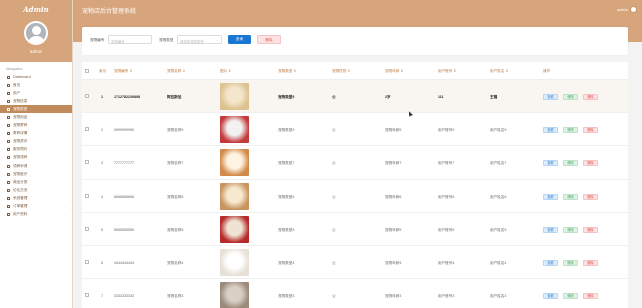  Describe the element at coordinates (36, 33) in the screenshot. I see `avatar` at that location.